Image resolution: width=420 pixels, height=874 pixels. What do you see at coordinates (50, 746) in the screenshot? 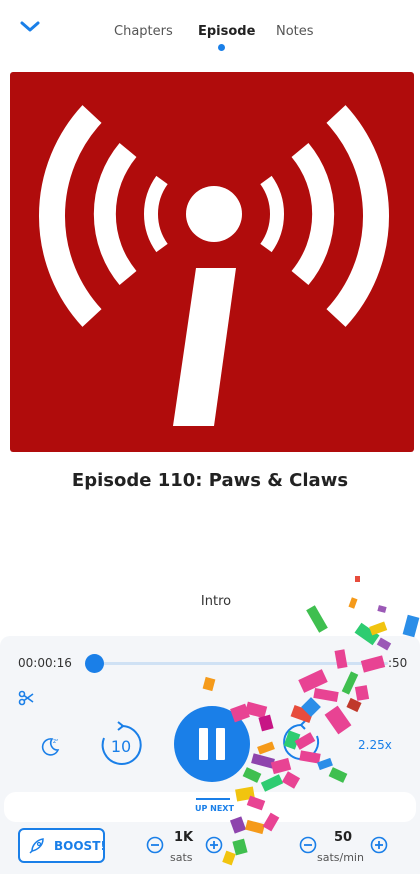
I see `sleep-timer-icon: zᶻ` at bounding box center [50, 746].